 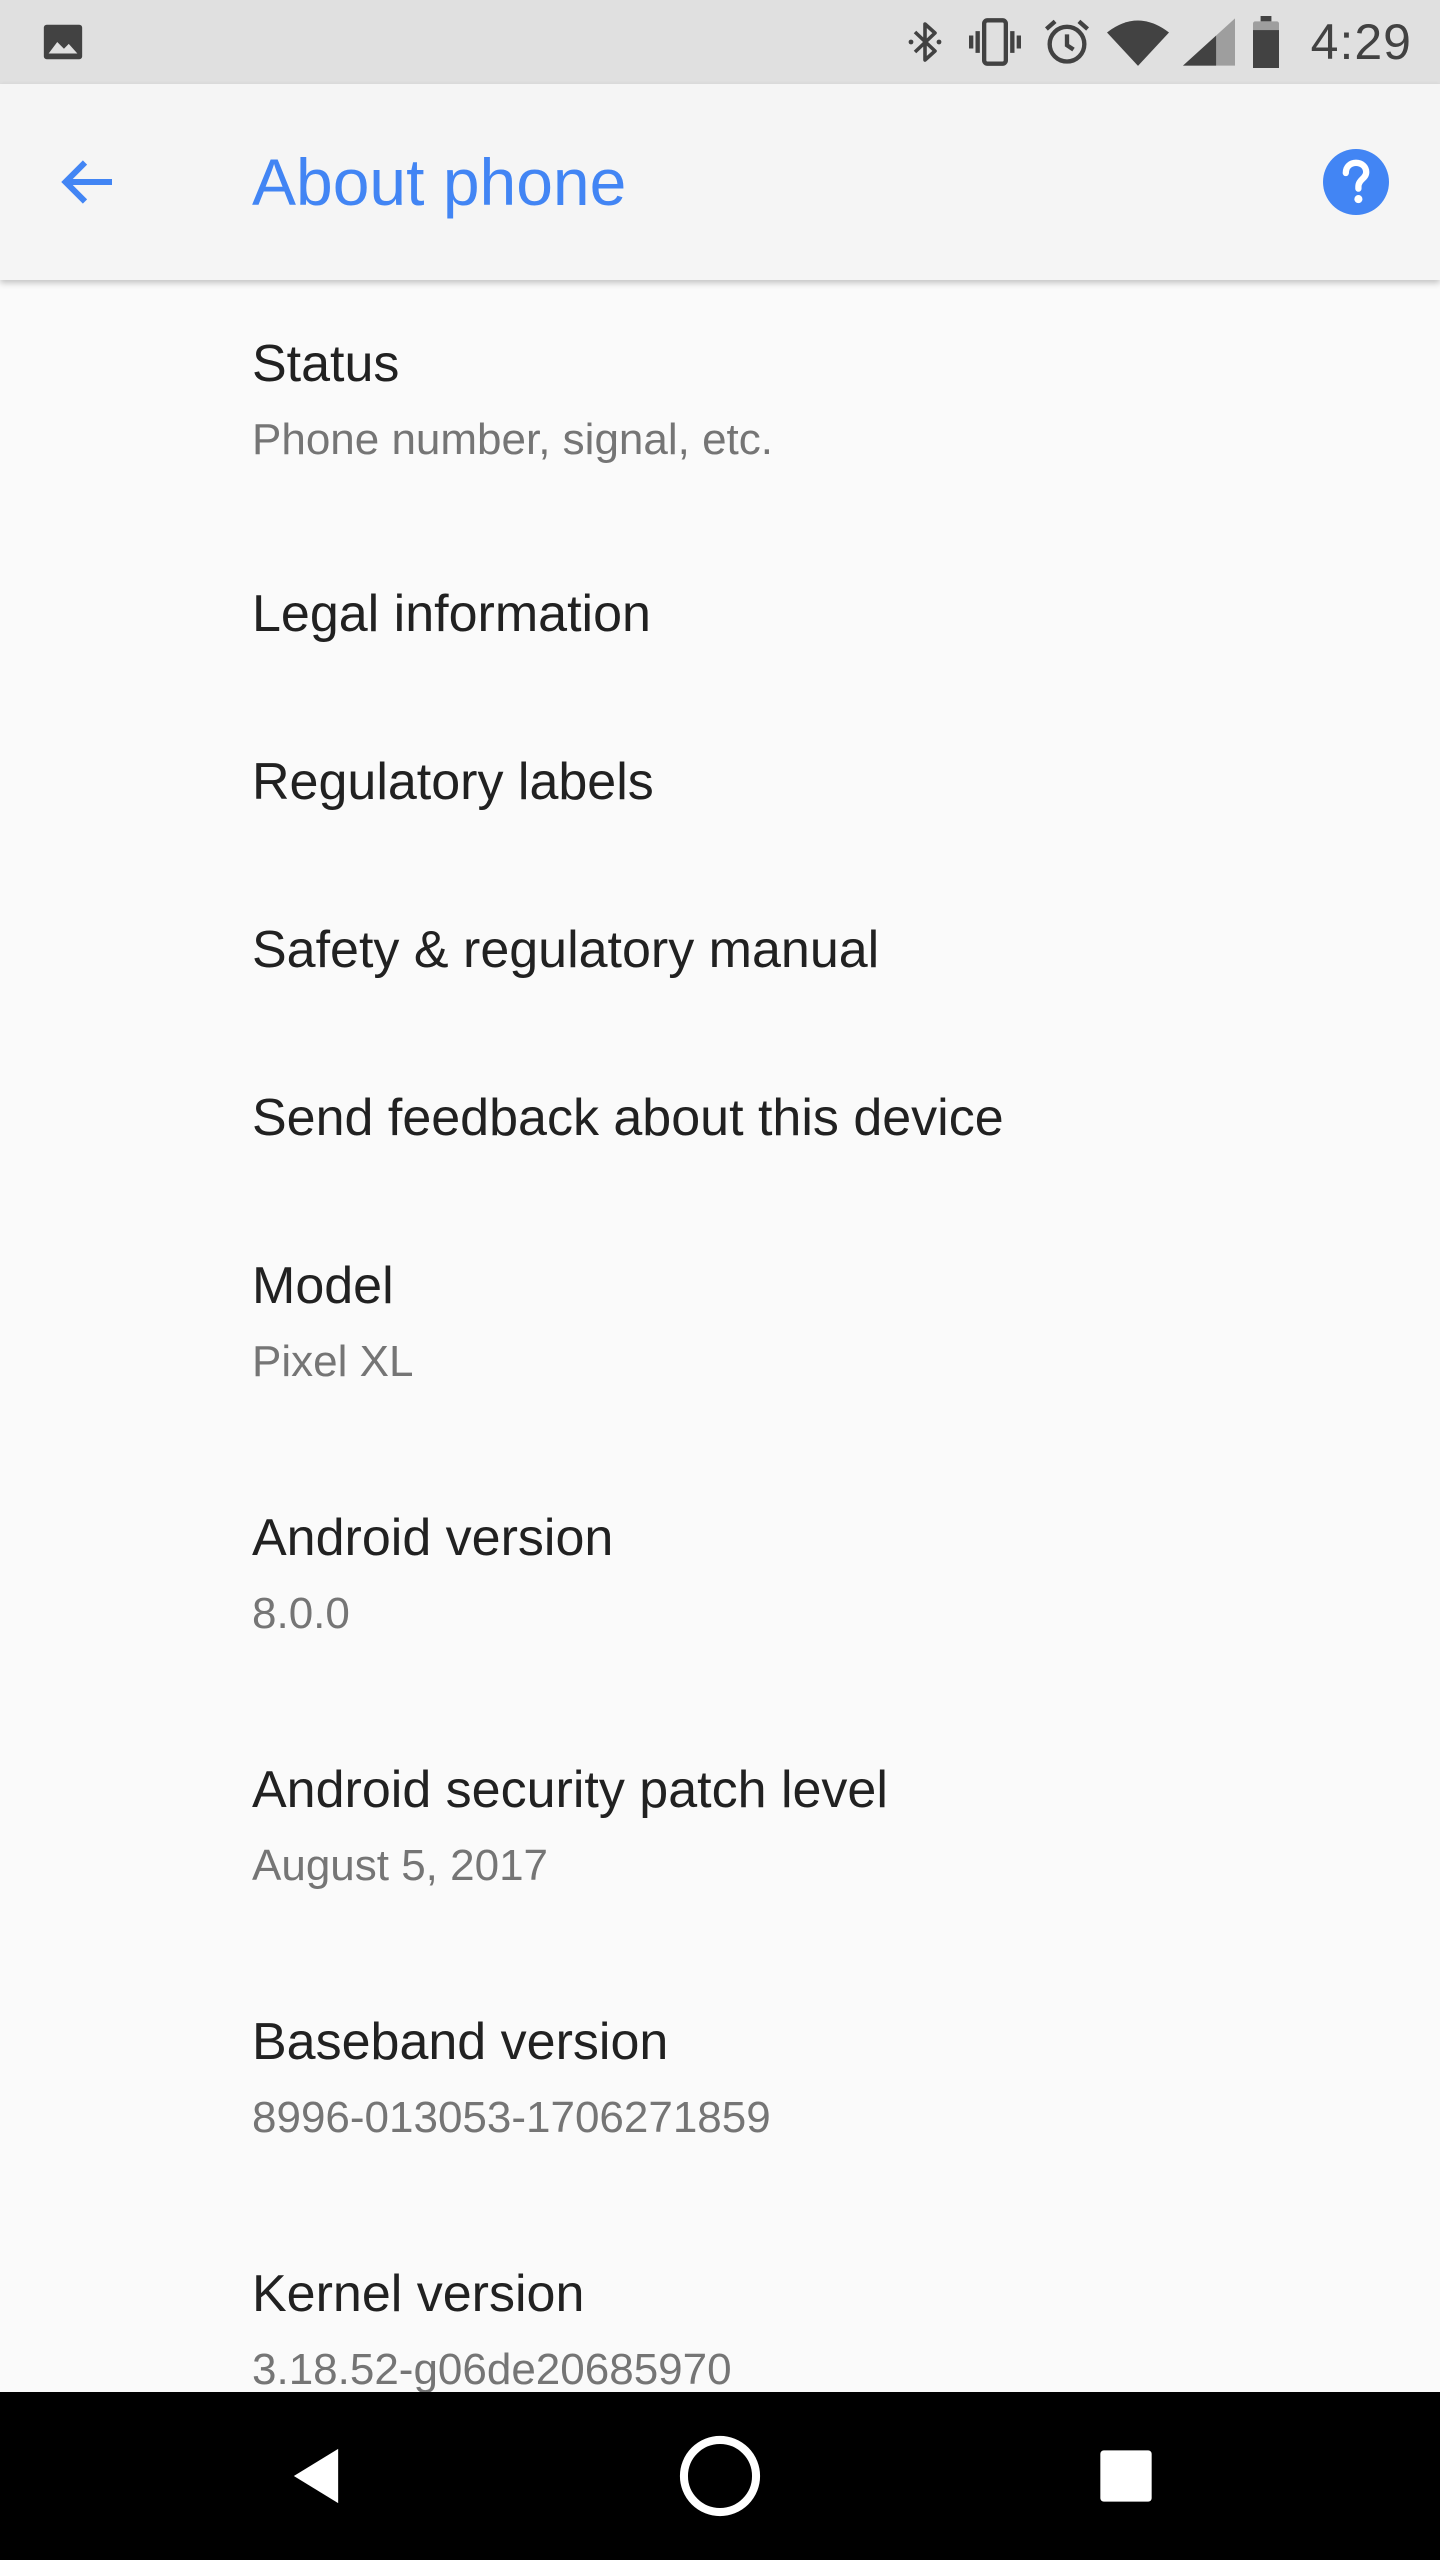 I want to click on list-item-status: Status Phone number, signal, etc., so click(x=720, y=400).